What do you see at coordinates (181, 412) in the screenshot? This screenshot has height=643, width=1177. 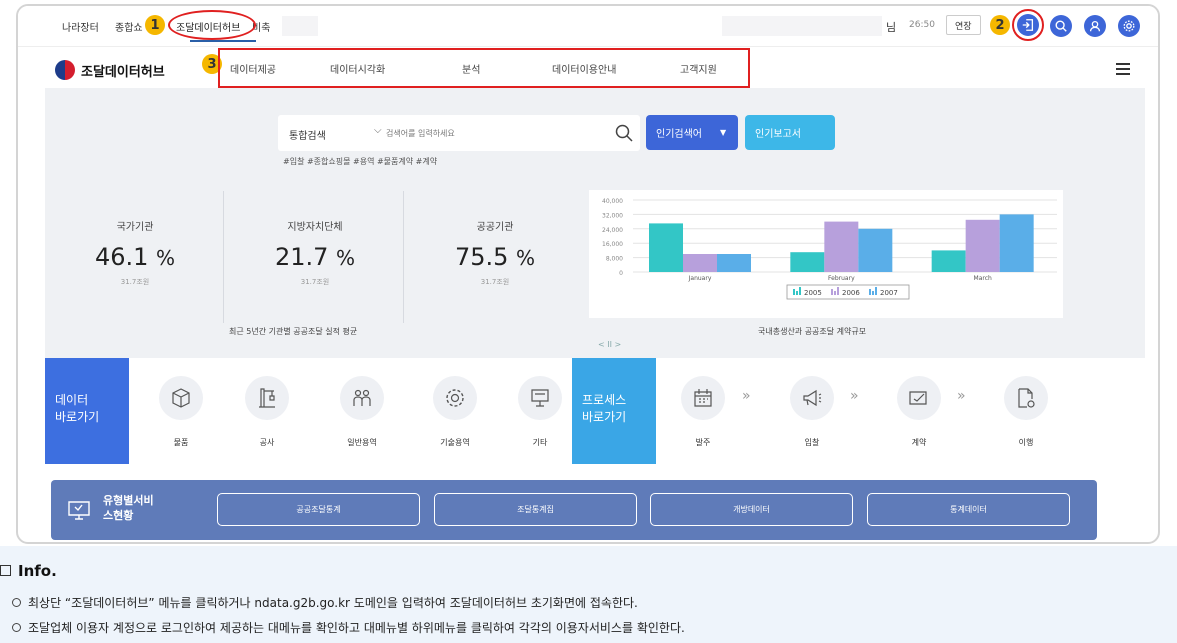 I see `shortcut-goods: 물품` at bounding box center [181, 412].